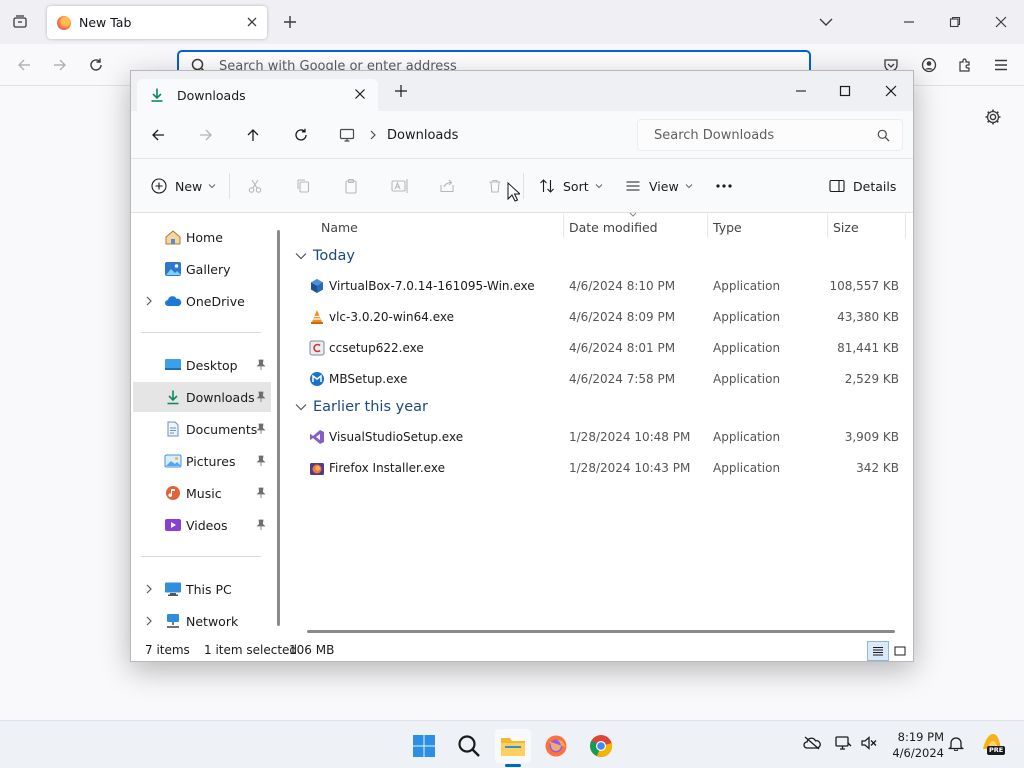 Image resolution: width=1024 pixels, height=768 pixels. I want to click on browser-tab-title: New Tab, so click(105, 22).